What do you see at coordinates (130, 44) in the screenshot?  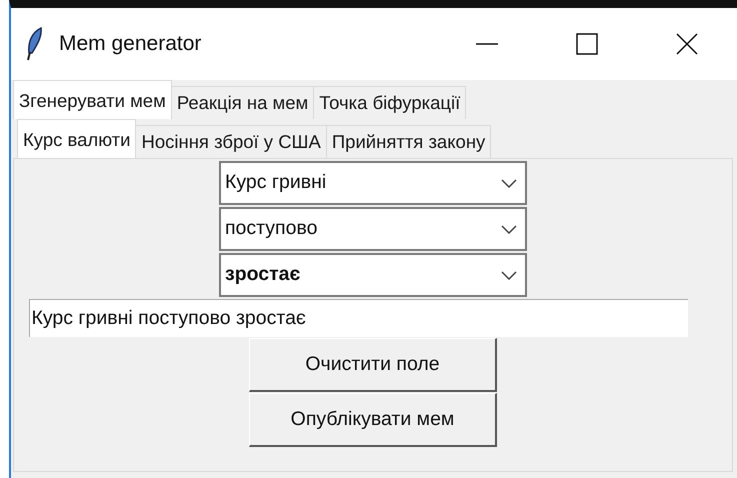 I see `window-title: Mem generator` at bounding box center [130, 44].